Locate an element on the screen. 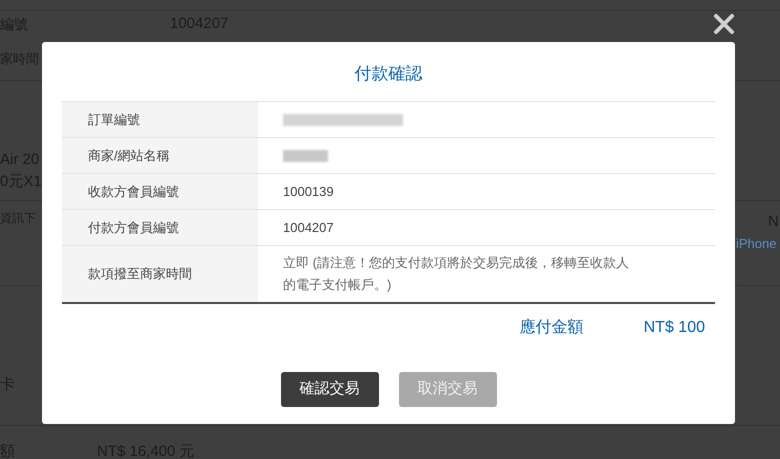  total-amount: NT$ 100 is located at coordinates (674, 328).